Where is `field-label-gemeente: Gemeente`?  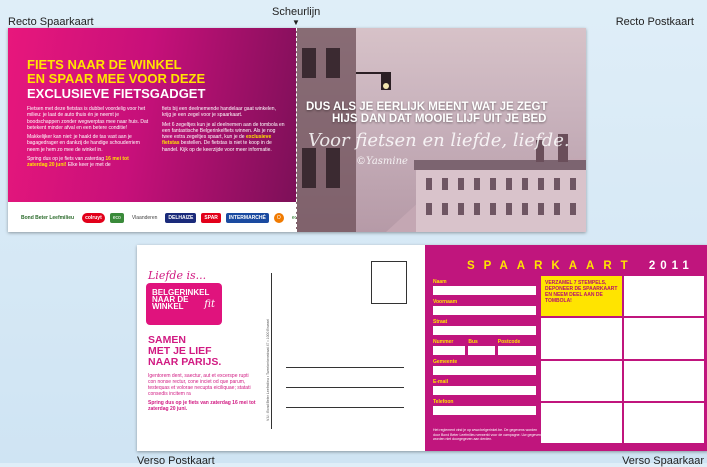 field-label-gemeente: Gemeente is located at coordinates (445, 362).